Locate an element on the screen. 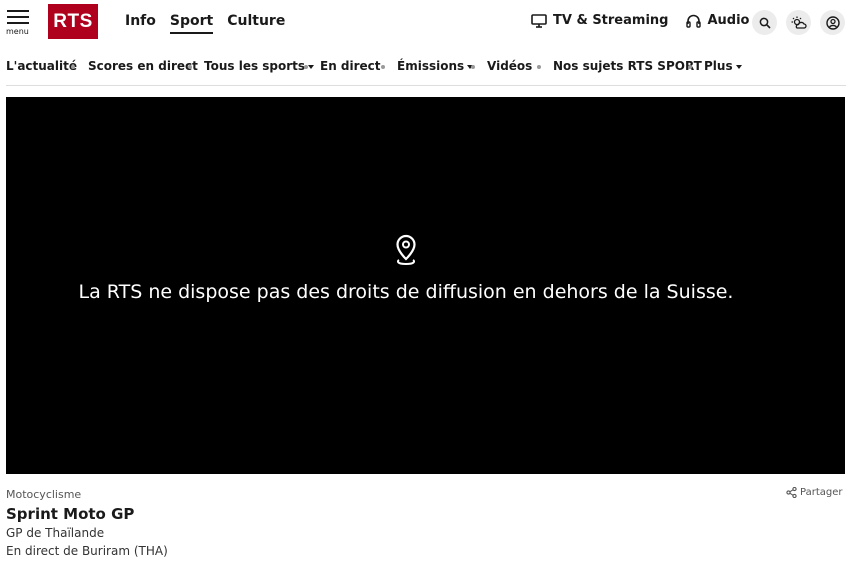 The image size is (850, 566). nav-culture: Culture is located at coordinates (256, 23).